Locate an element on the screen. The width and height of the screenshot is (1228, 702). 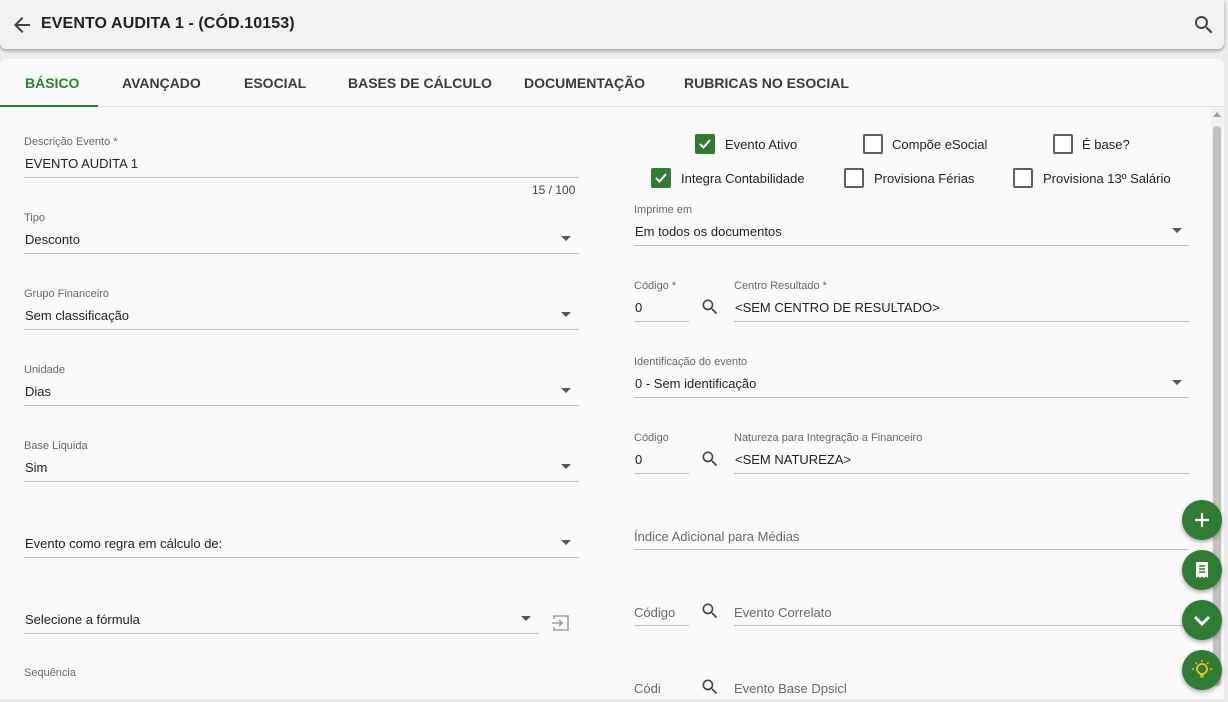
lightbulb-icon is located at coordinates (1202, 669).